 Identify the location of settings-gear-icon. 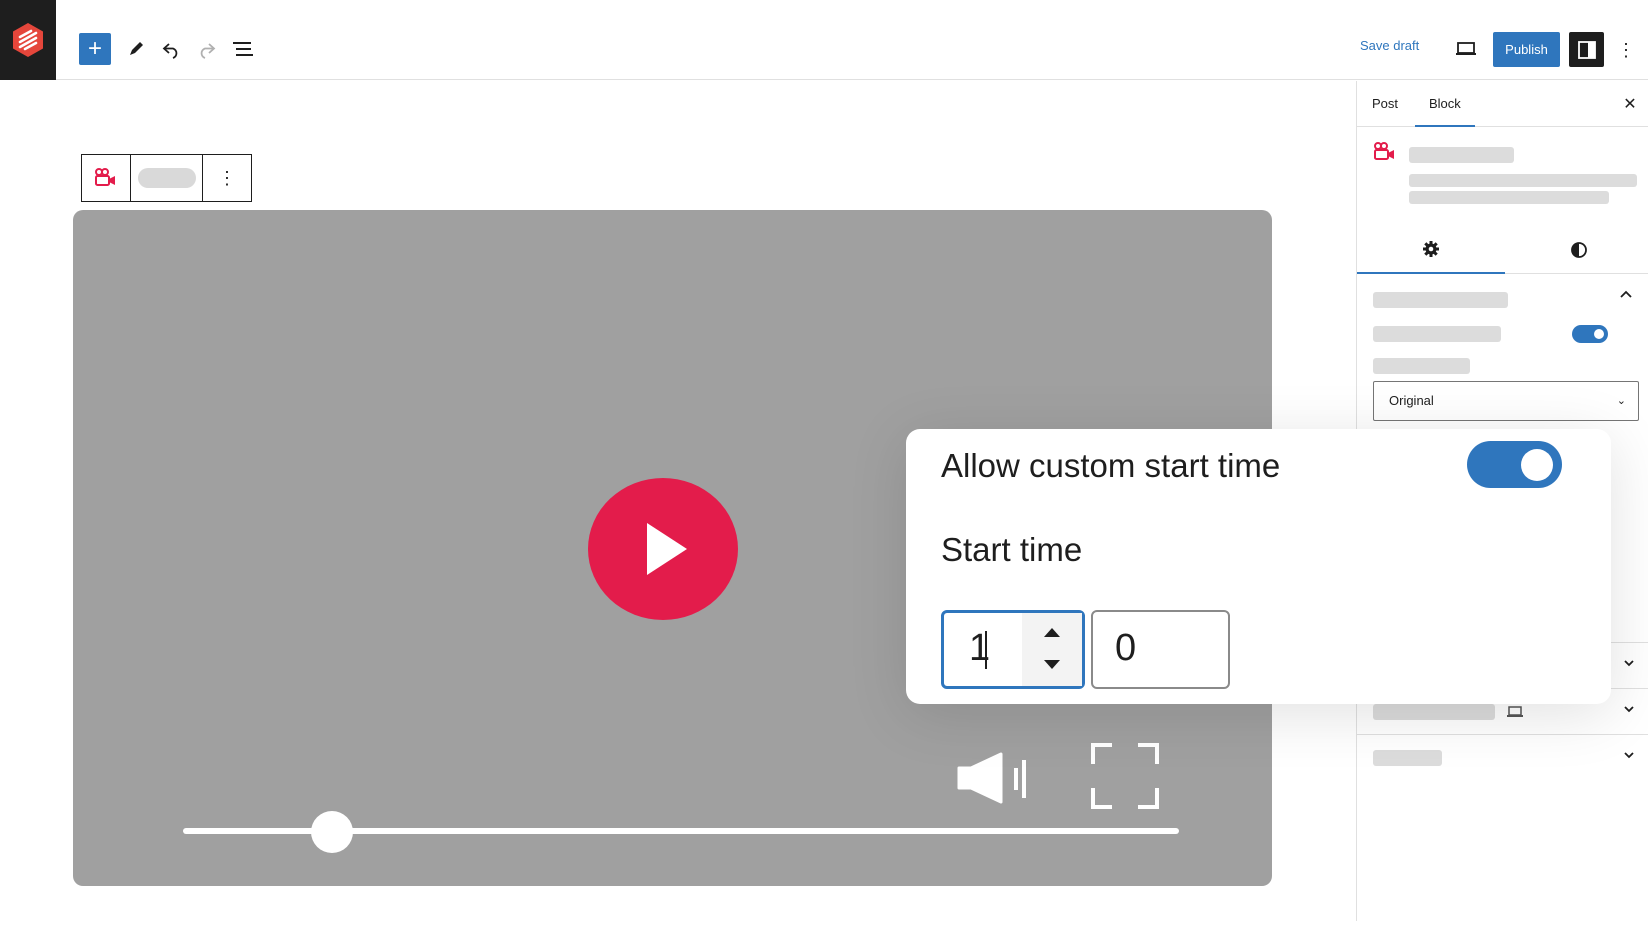
(1431, 249).